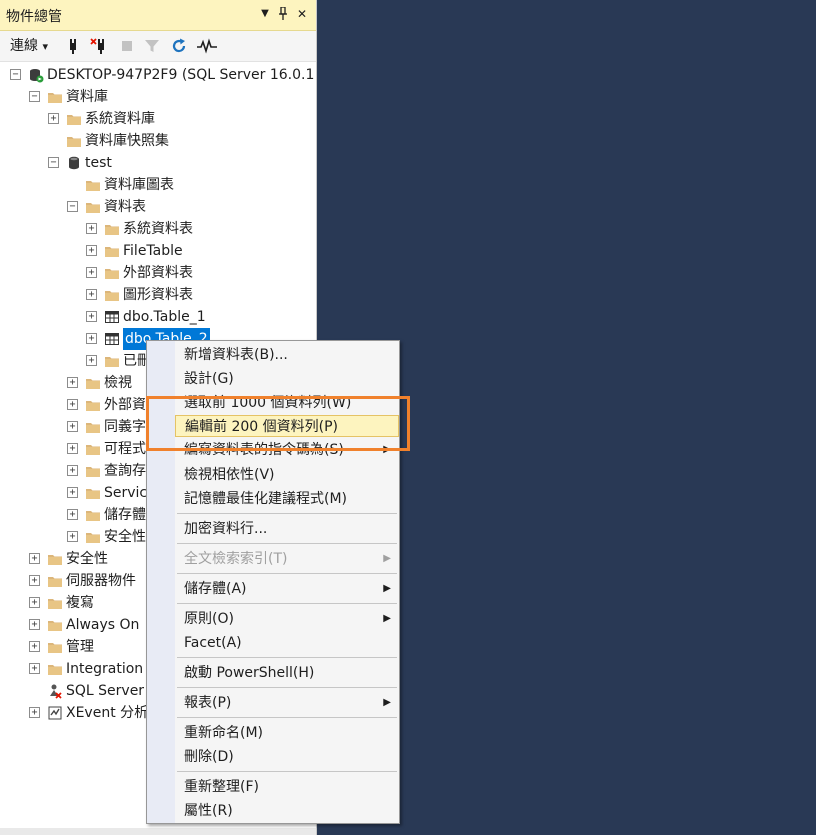 The height and width of the screenshot is (835, 816). What do you see at coordinates (287, 703) in the screenshot?
I see `menu-item: 報表(P) ▶` at bounding box center [287, 703].